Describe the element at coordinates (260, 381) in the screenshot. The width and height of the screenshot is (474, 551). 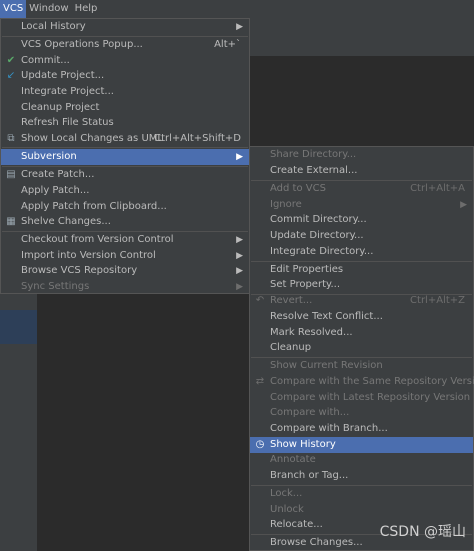
I see `compare-icon: ⇄` at that location.